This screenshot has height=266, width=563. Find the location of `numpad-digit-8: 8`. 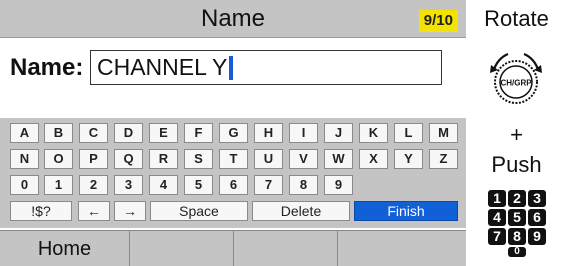

numpad-digit-8: 8 is located at coordinates (517, 236).